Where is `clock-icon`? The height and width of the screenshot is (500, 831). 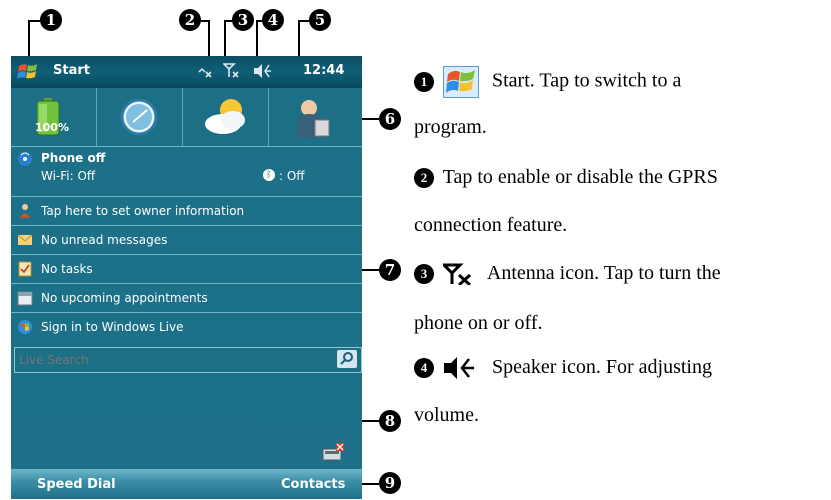
clock-icon is located at coordinates (139, 117).